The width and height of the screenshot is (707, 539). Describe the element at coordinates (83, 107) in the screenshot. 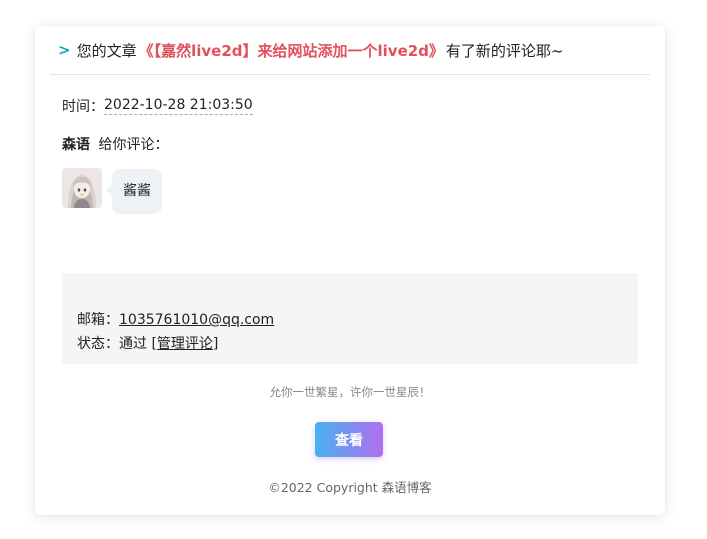

I see `time-label: 时间：` at that location.